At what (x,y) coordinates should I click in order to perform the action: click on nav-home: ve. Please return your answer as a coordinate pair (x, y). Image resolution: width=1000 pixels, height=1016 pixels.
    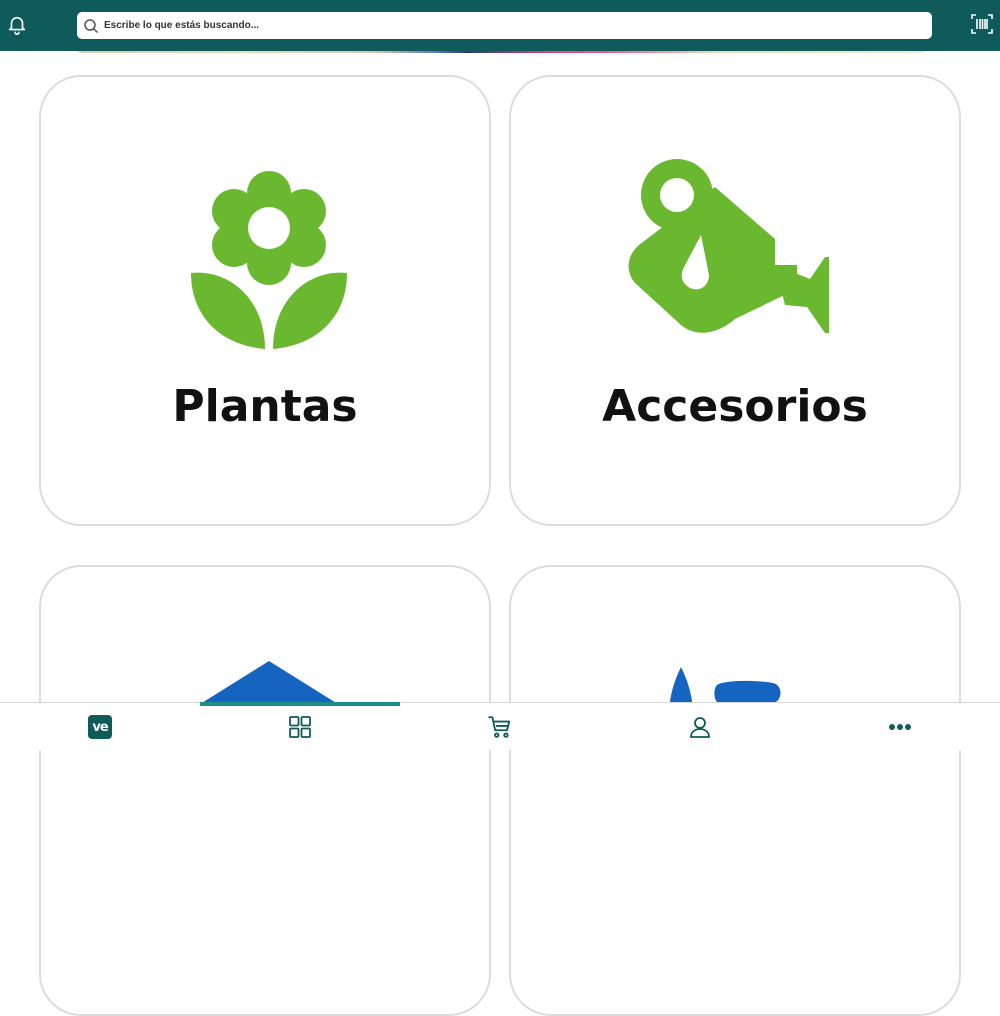
    Looking at the image, I should click on (100, 727).